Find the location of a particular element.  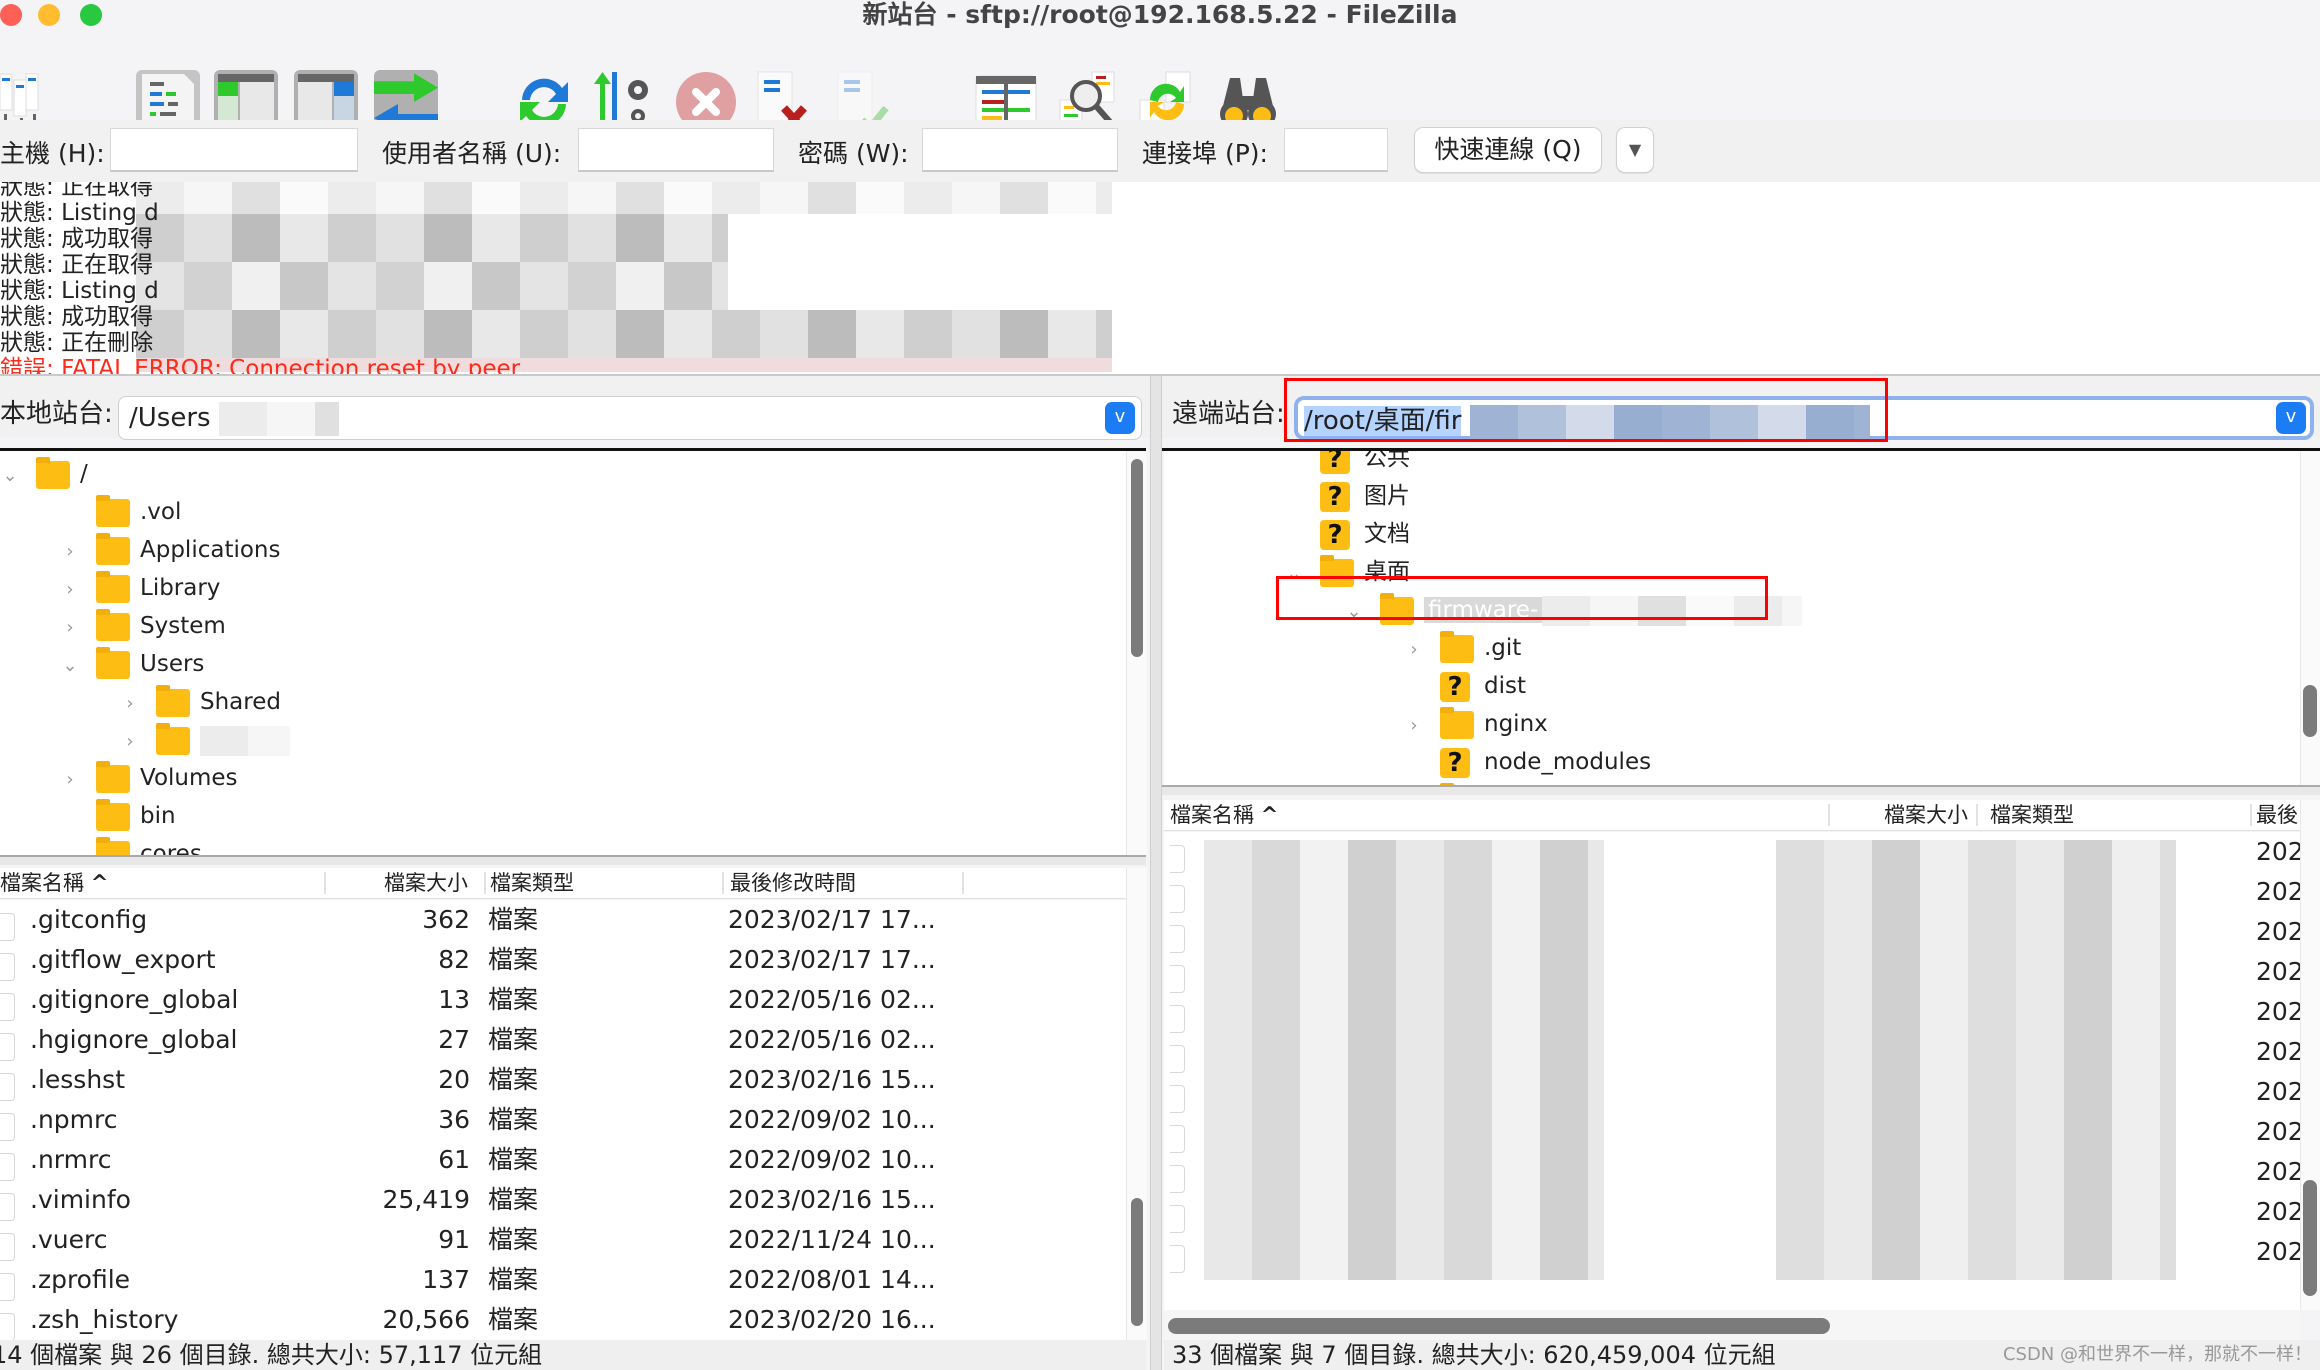

tree-node: › Shared is located at coordinates (200, 702).